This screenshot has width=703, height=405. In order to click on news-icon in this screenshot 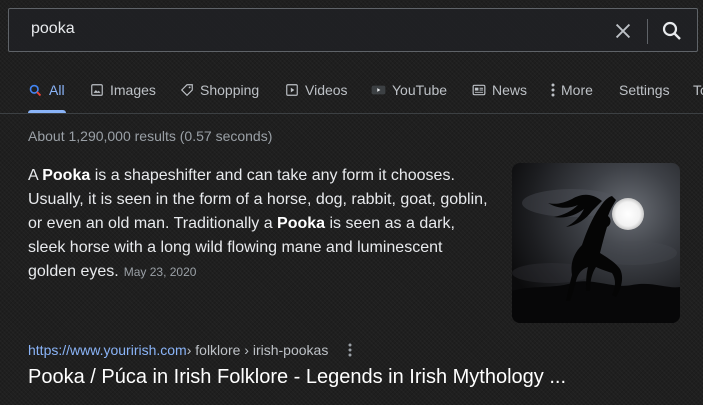, I will do `click(479, 90)`.